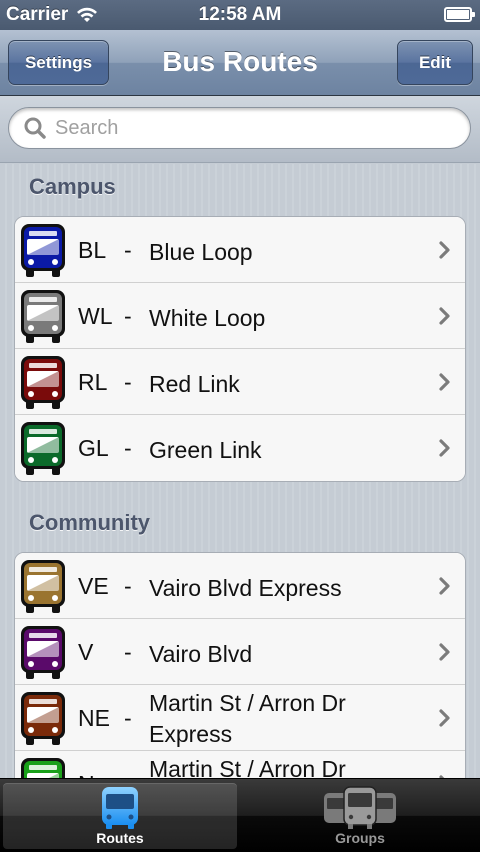 The image size is (480, 852). Describe the element at coordinates (93, 586) in the screenshot. I see `route-code: VE` at that location.